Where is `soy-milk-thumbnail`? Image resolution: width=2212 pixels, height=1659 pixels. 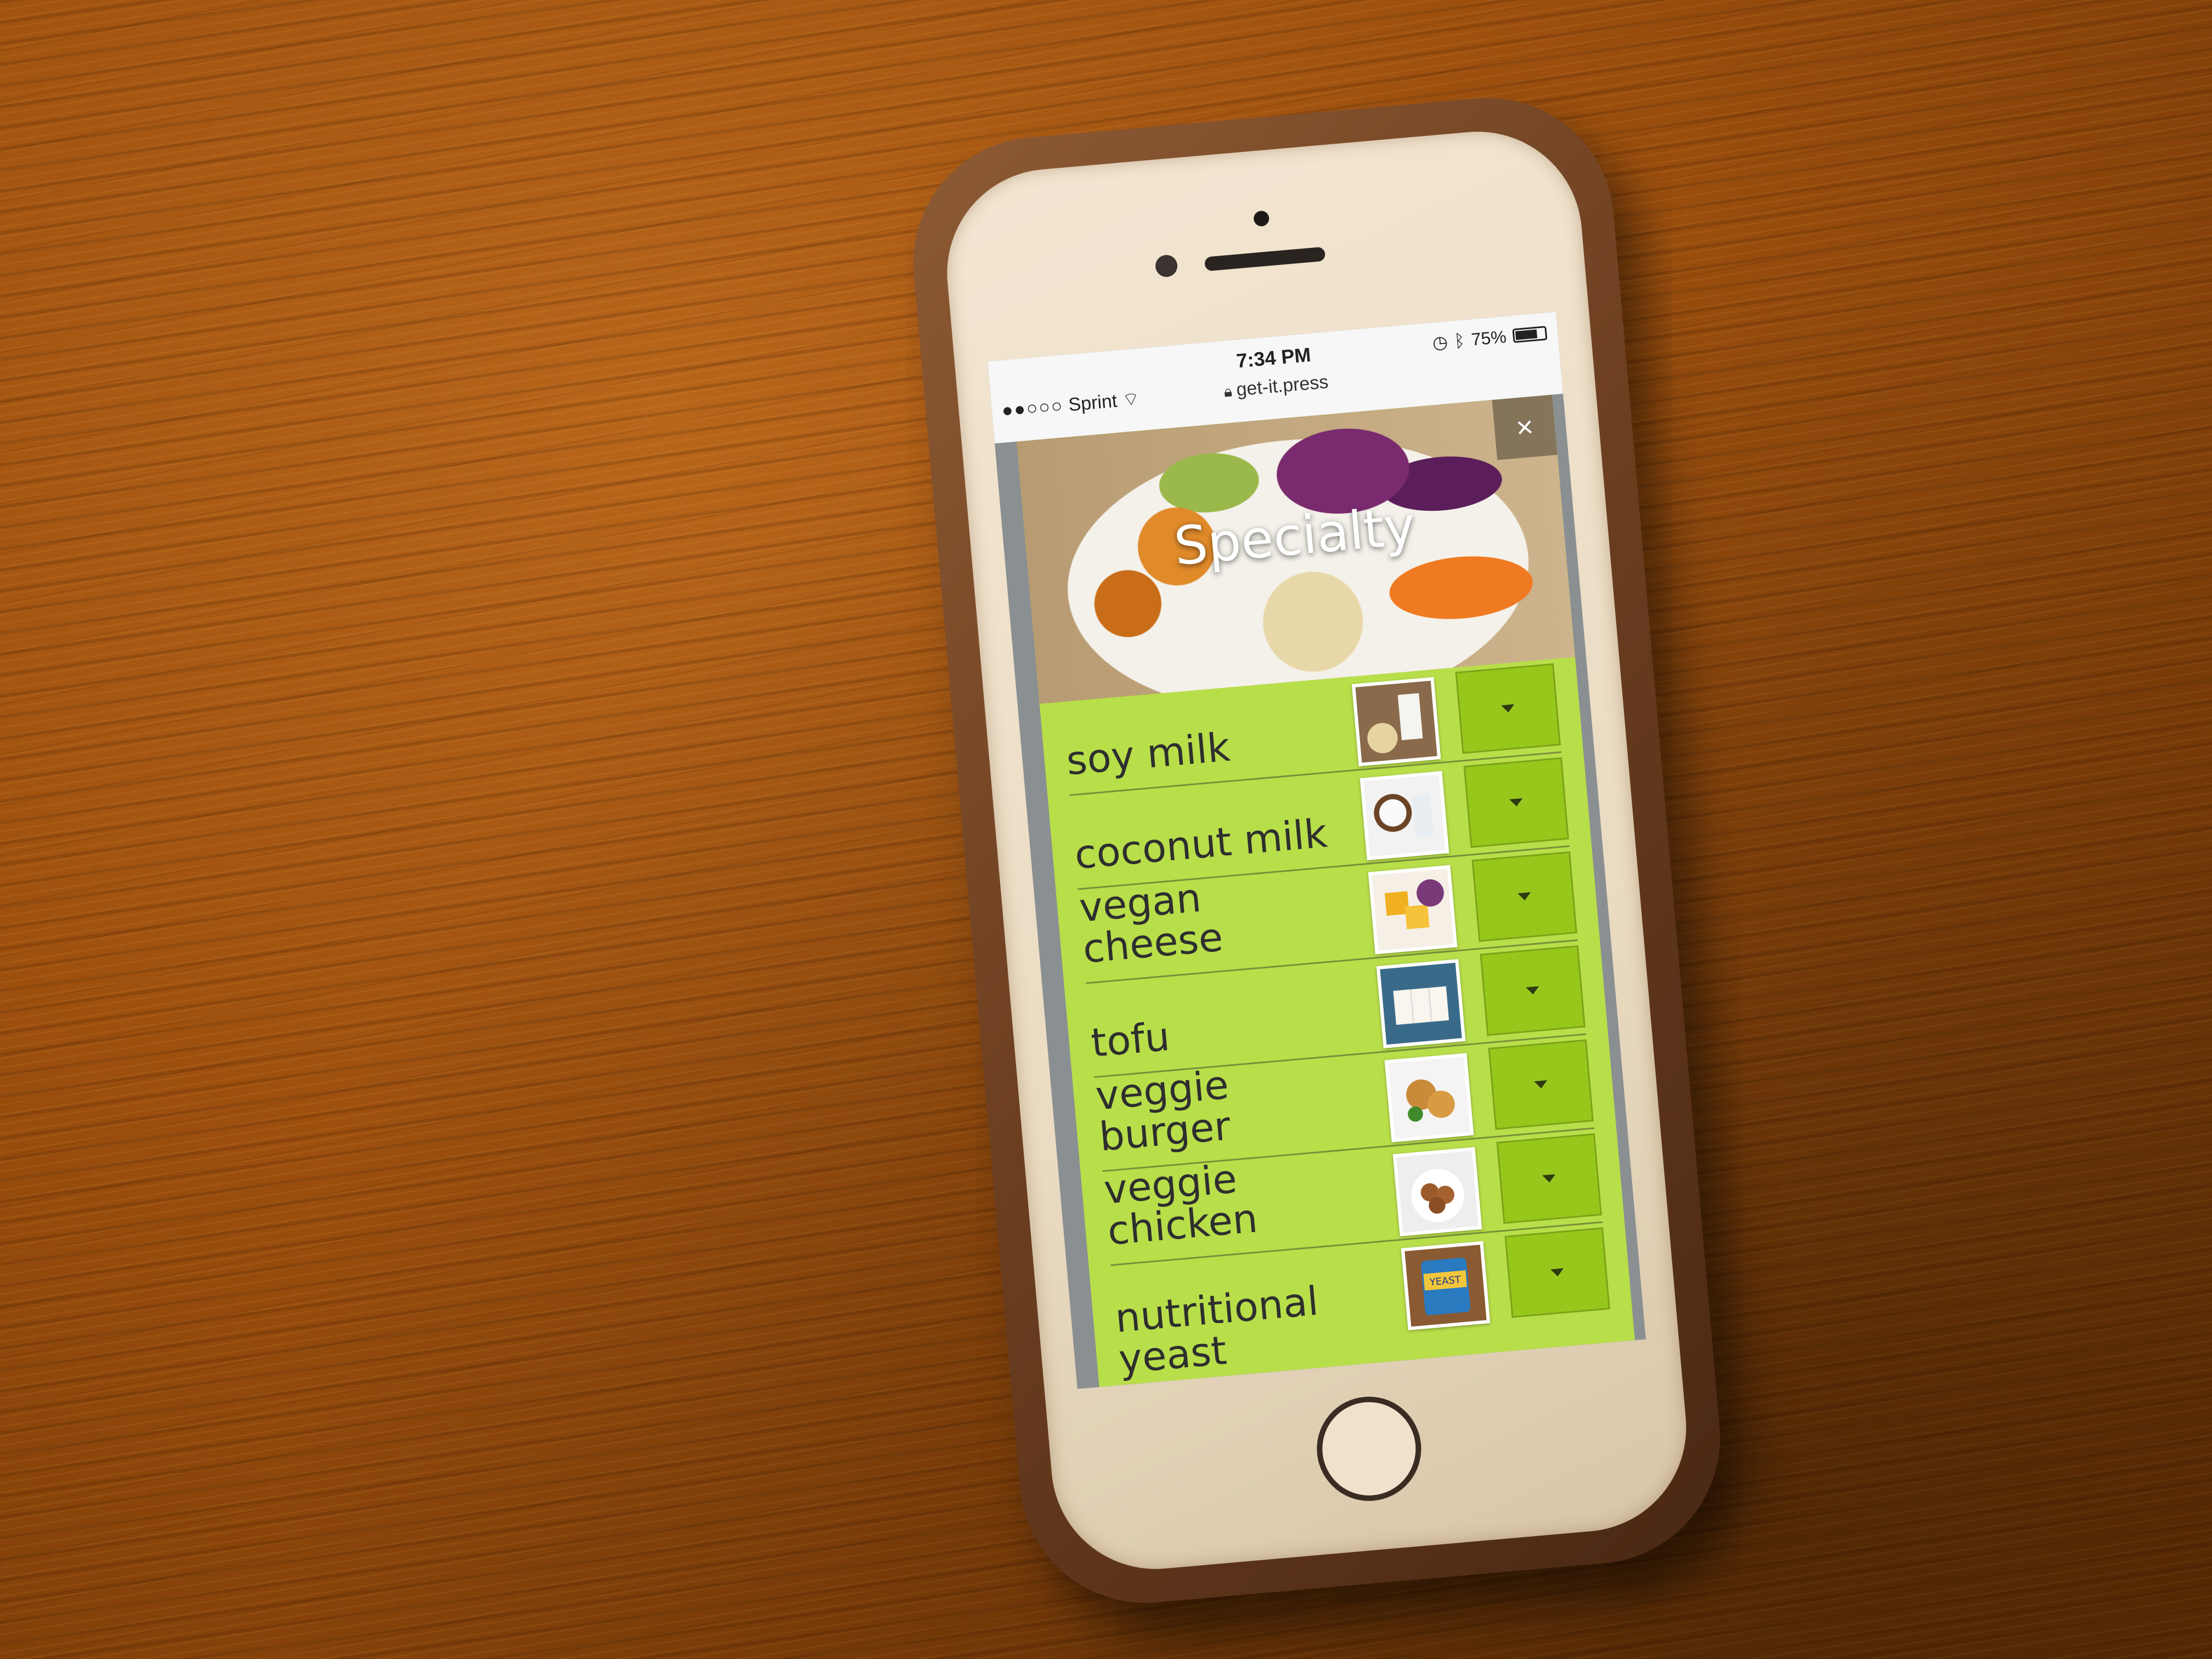 soy-milk-thumbnail is located at coordinates (1396, 721).